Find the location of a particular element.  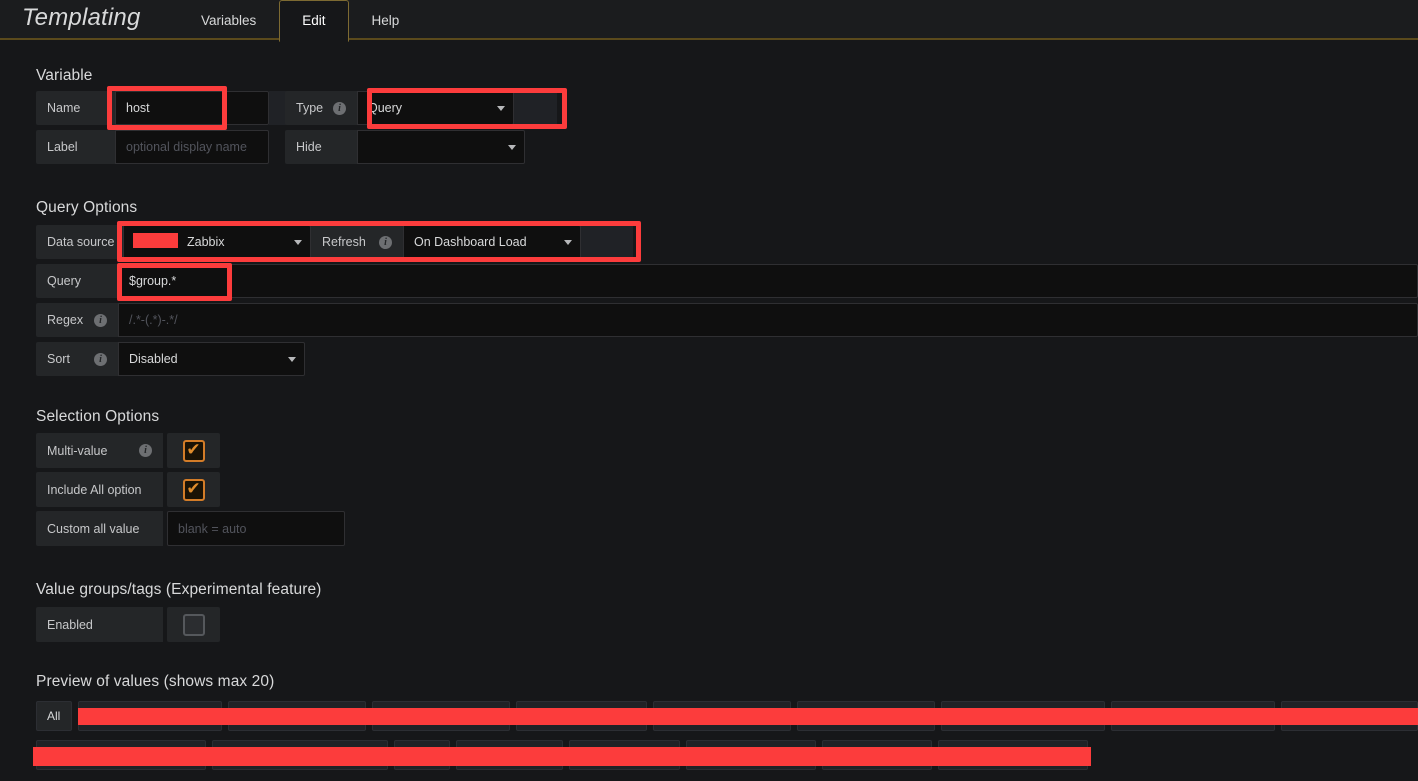

top-header: Templating Variables Edit Help is located at coordinates (709, 21).